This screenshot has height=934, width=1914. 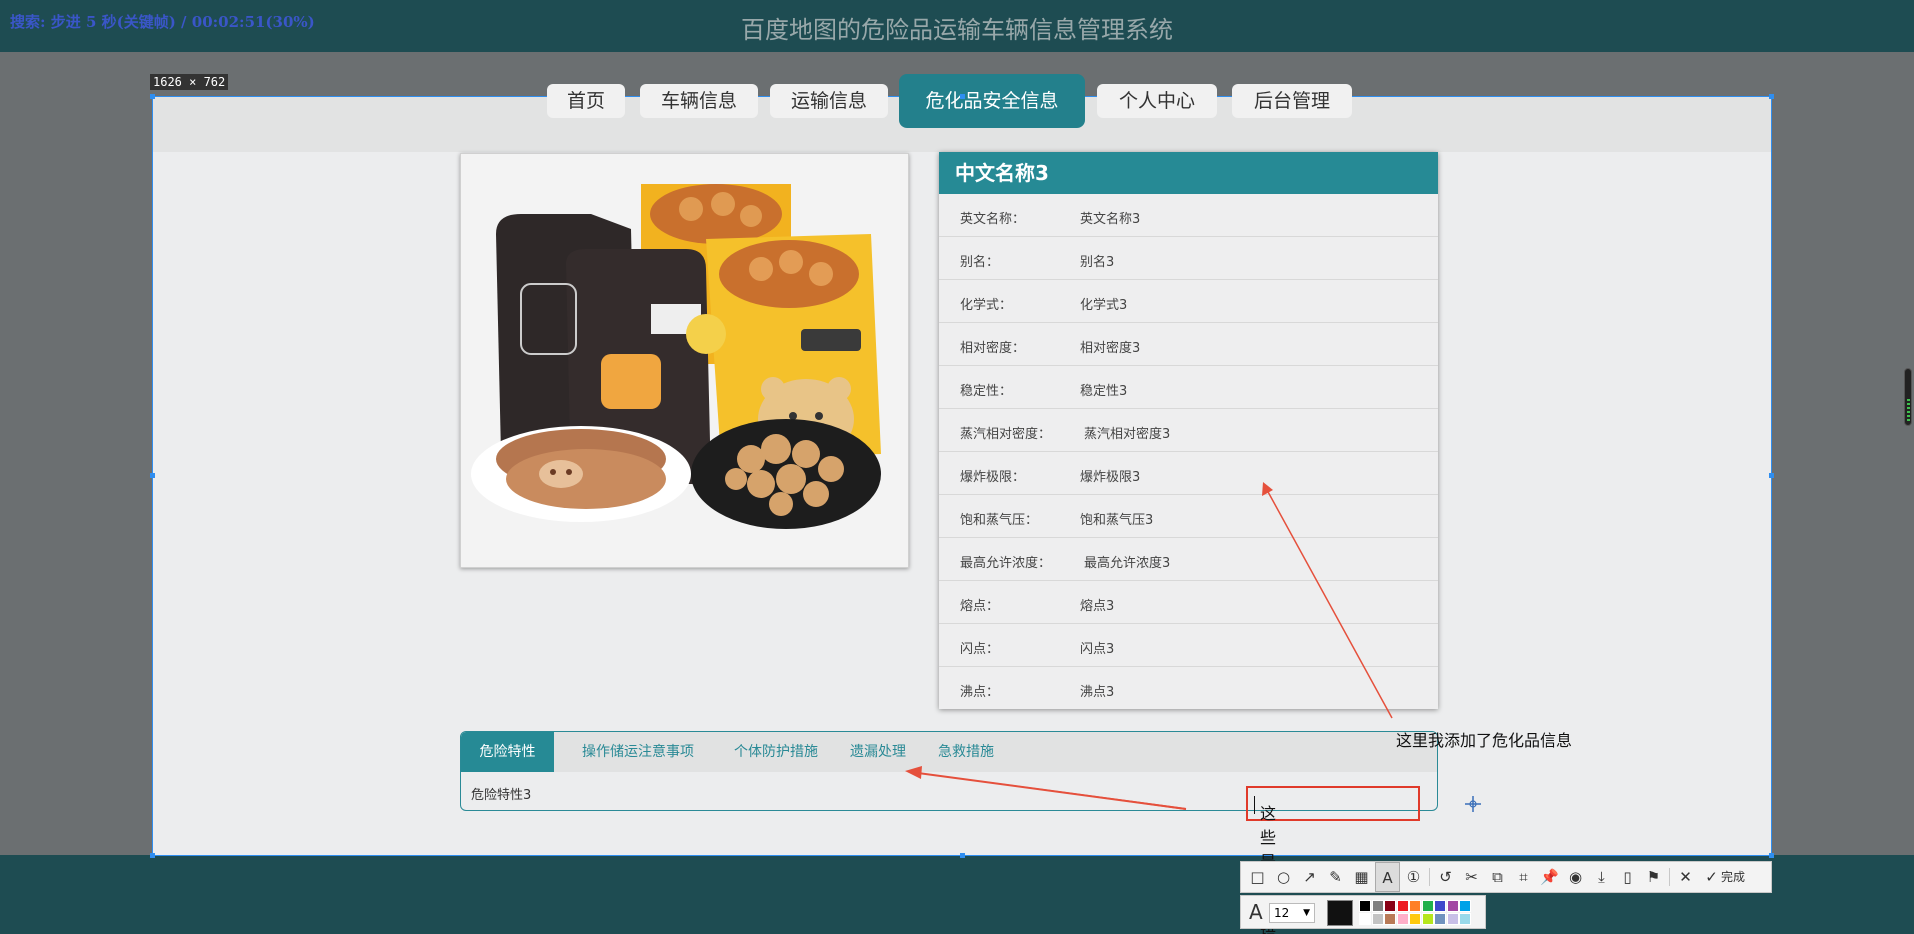 I want to click on info-key: 稳定性：, so click(x=986, y=391).